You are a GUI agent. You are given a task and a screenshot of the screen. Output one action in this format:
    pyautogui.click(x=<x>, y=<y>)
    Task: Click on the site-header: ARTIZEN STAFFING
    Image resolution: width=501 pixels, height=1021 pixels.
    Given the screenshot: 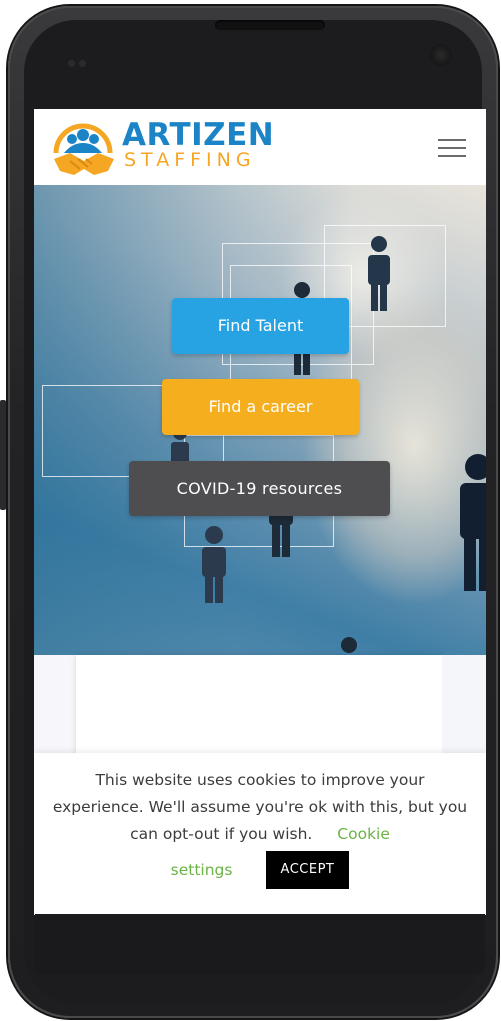 What is the action you would take?
    pyautogui.click(x=260, y=147)
    